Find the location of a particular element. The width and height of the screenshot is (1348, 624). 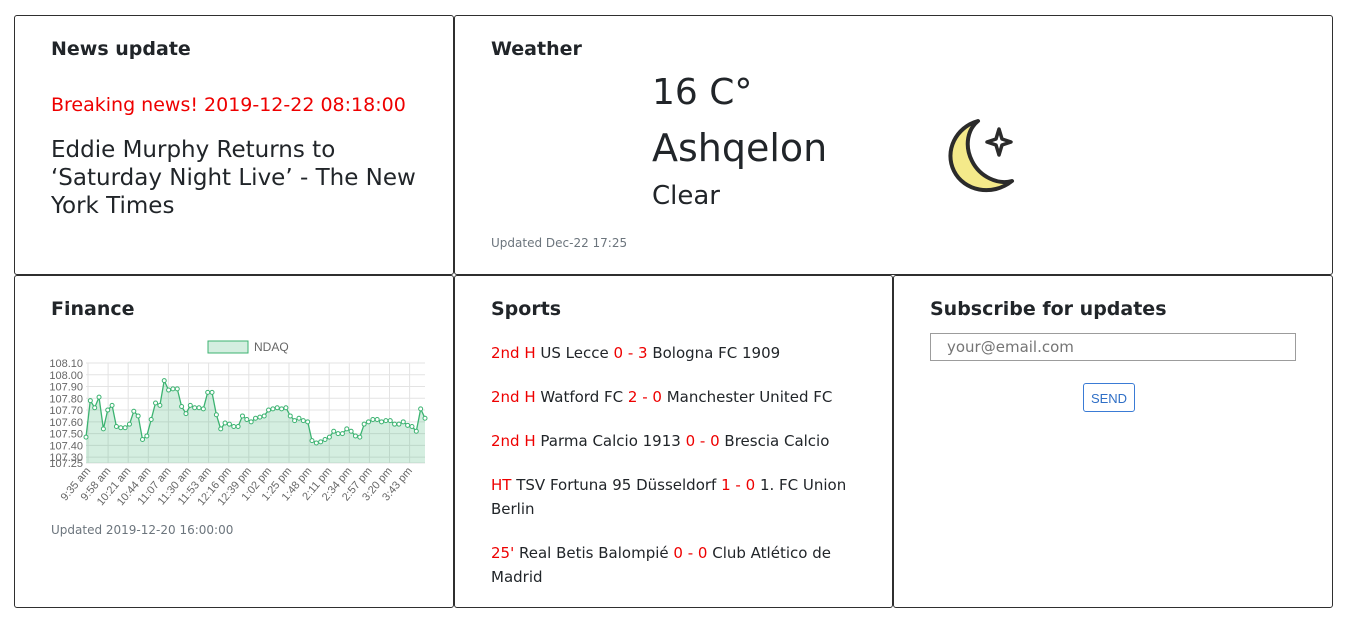

weather-description: Clear is located at coordinates (686, 196).